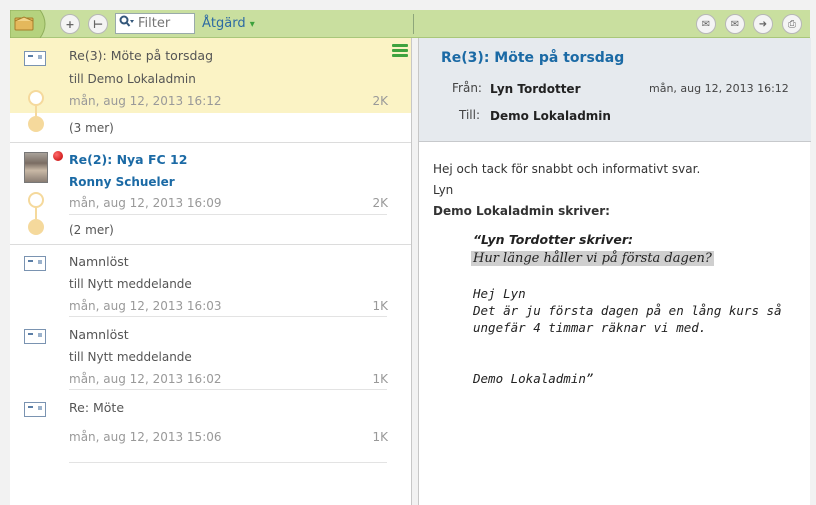 This screenshot has width=816, height=505. I want to click on message-row: Re: Möte mån, aug 12, 2013 15:06 1K, so click(210, 427).